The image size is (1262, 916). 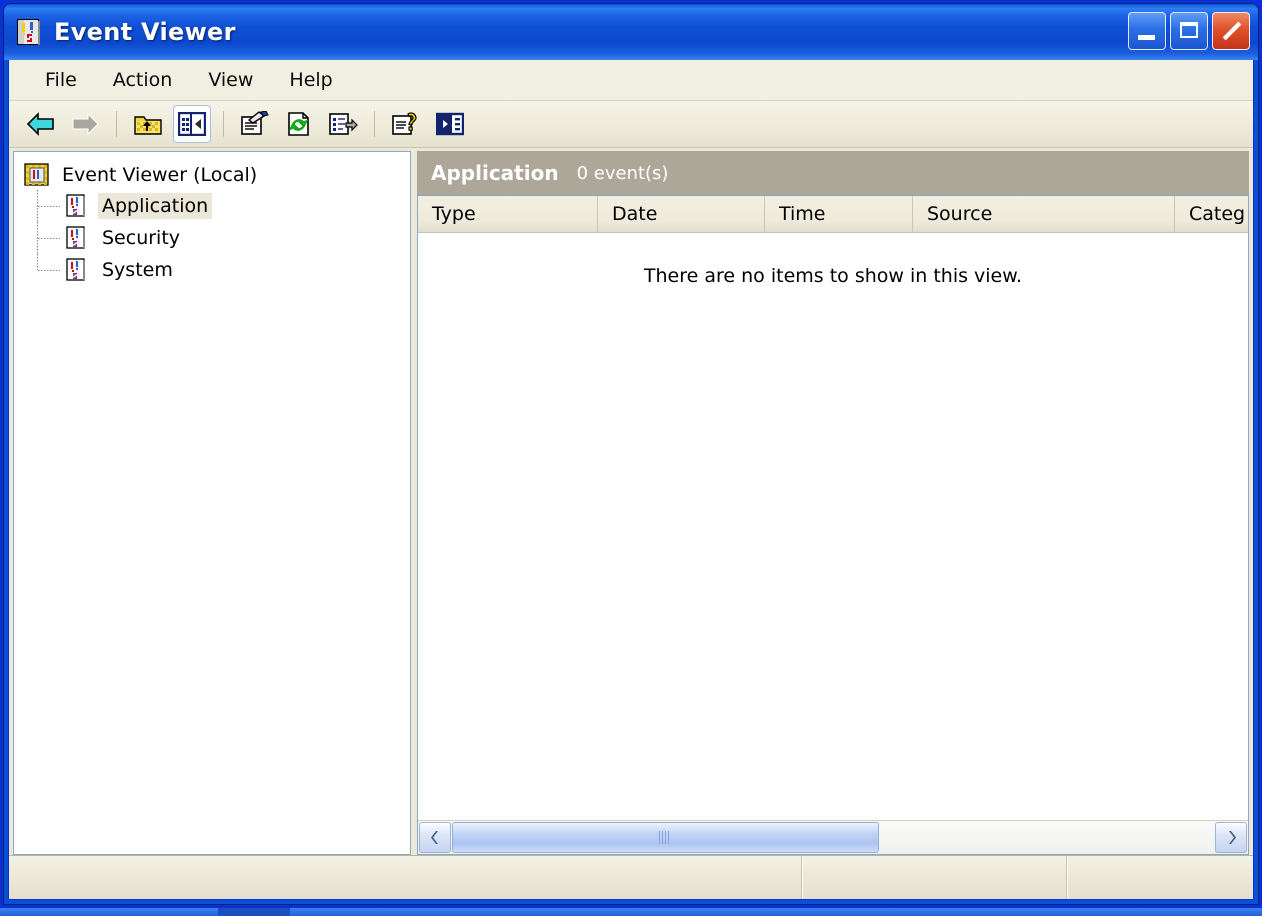 I want to click on horizontal-scrollbar, so click(x=833, y=837).